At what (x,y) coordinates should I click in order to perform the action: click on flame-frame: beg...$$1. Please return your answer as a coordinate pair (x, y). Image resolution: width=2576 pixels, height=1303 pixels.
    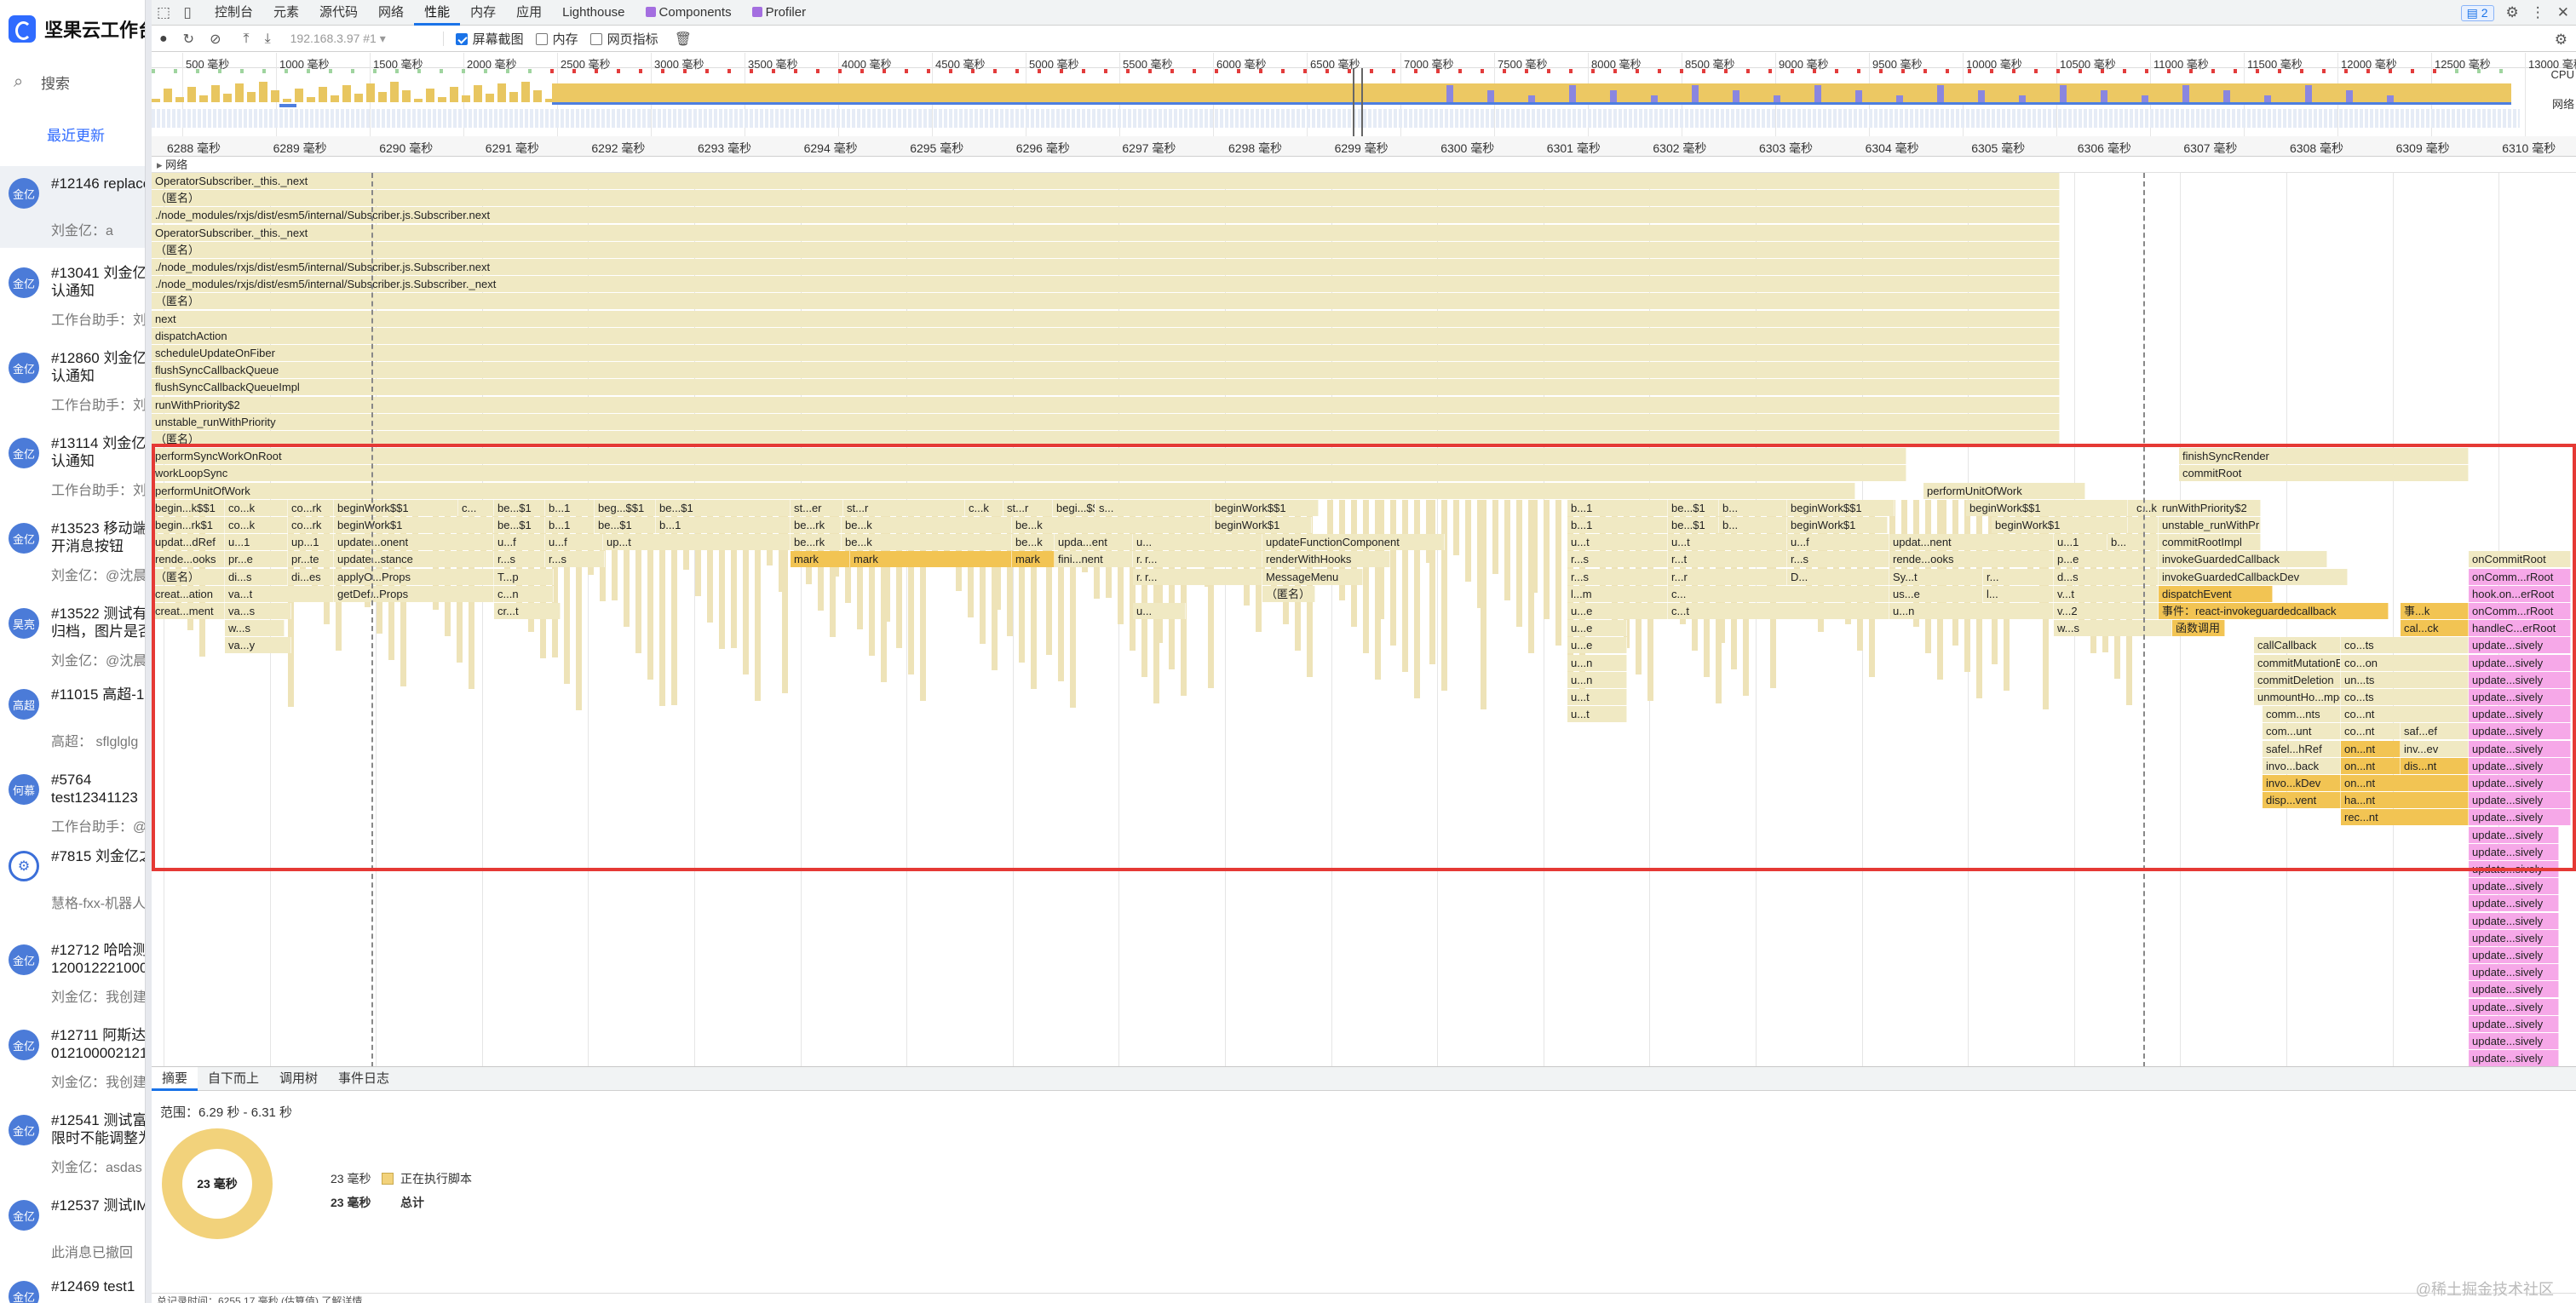
    Looking at the image, I should click on (626, 508).